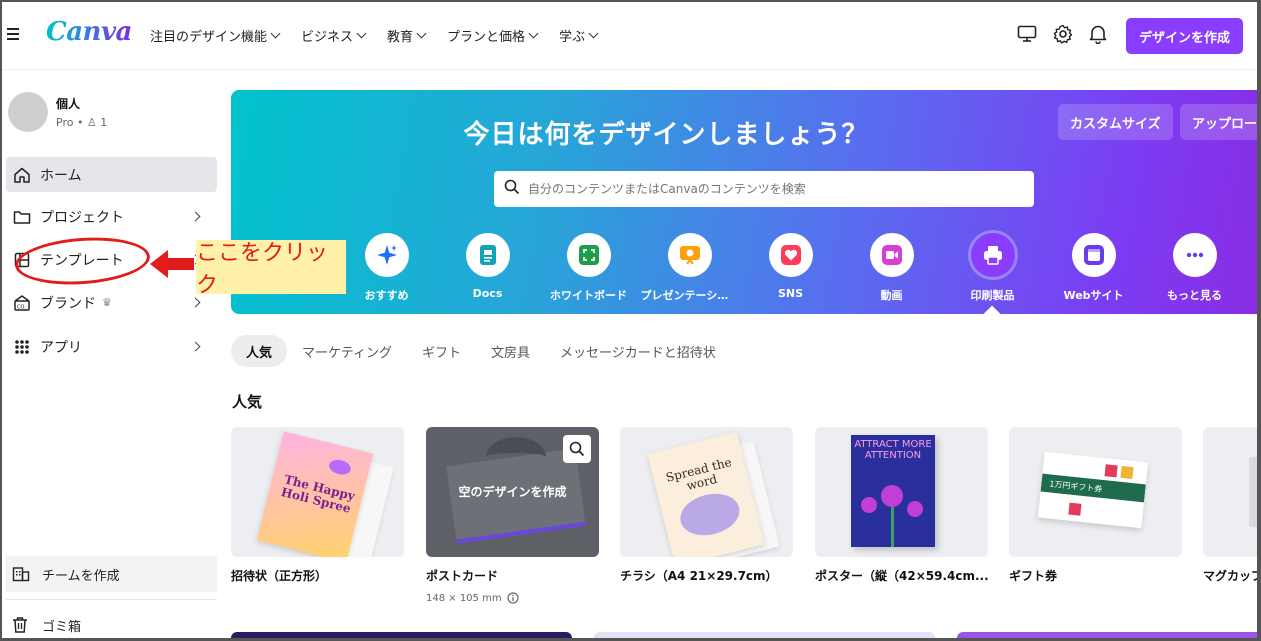  What do you see at coordinates (215, 35) in the screenshot?
I see `nav-item-features: 注目のデザイン機能` at bounding box center [215, 35].